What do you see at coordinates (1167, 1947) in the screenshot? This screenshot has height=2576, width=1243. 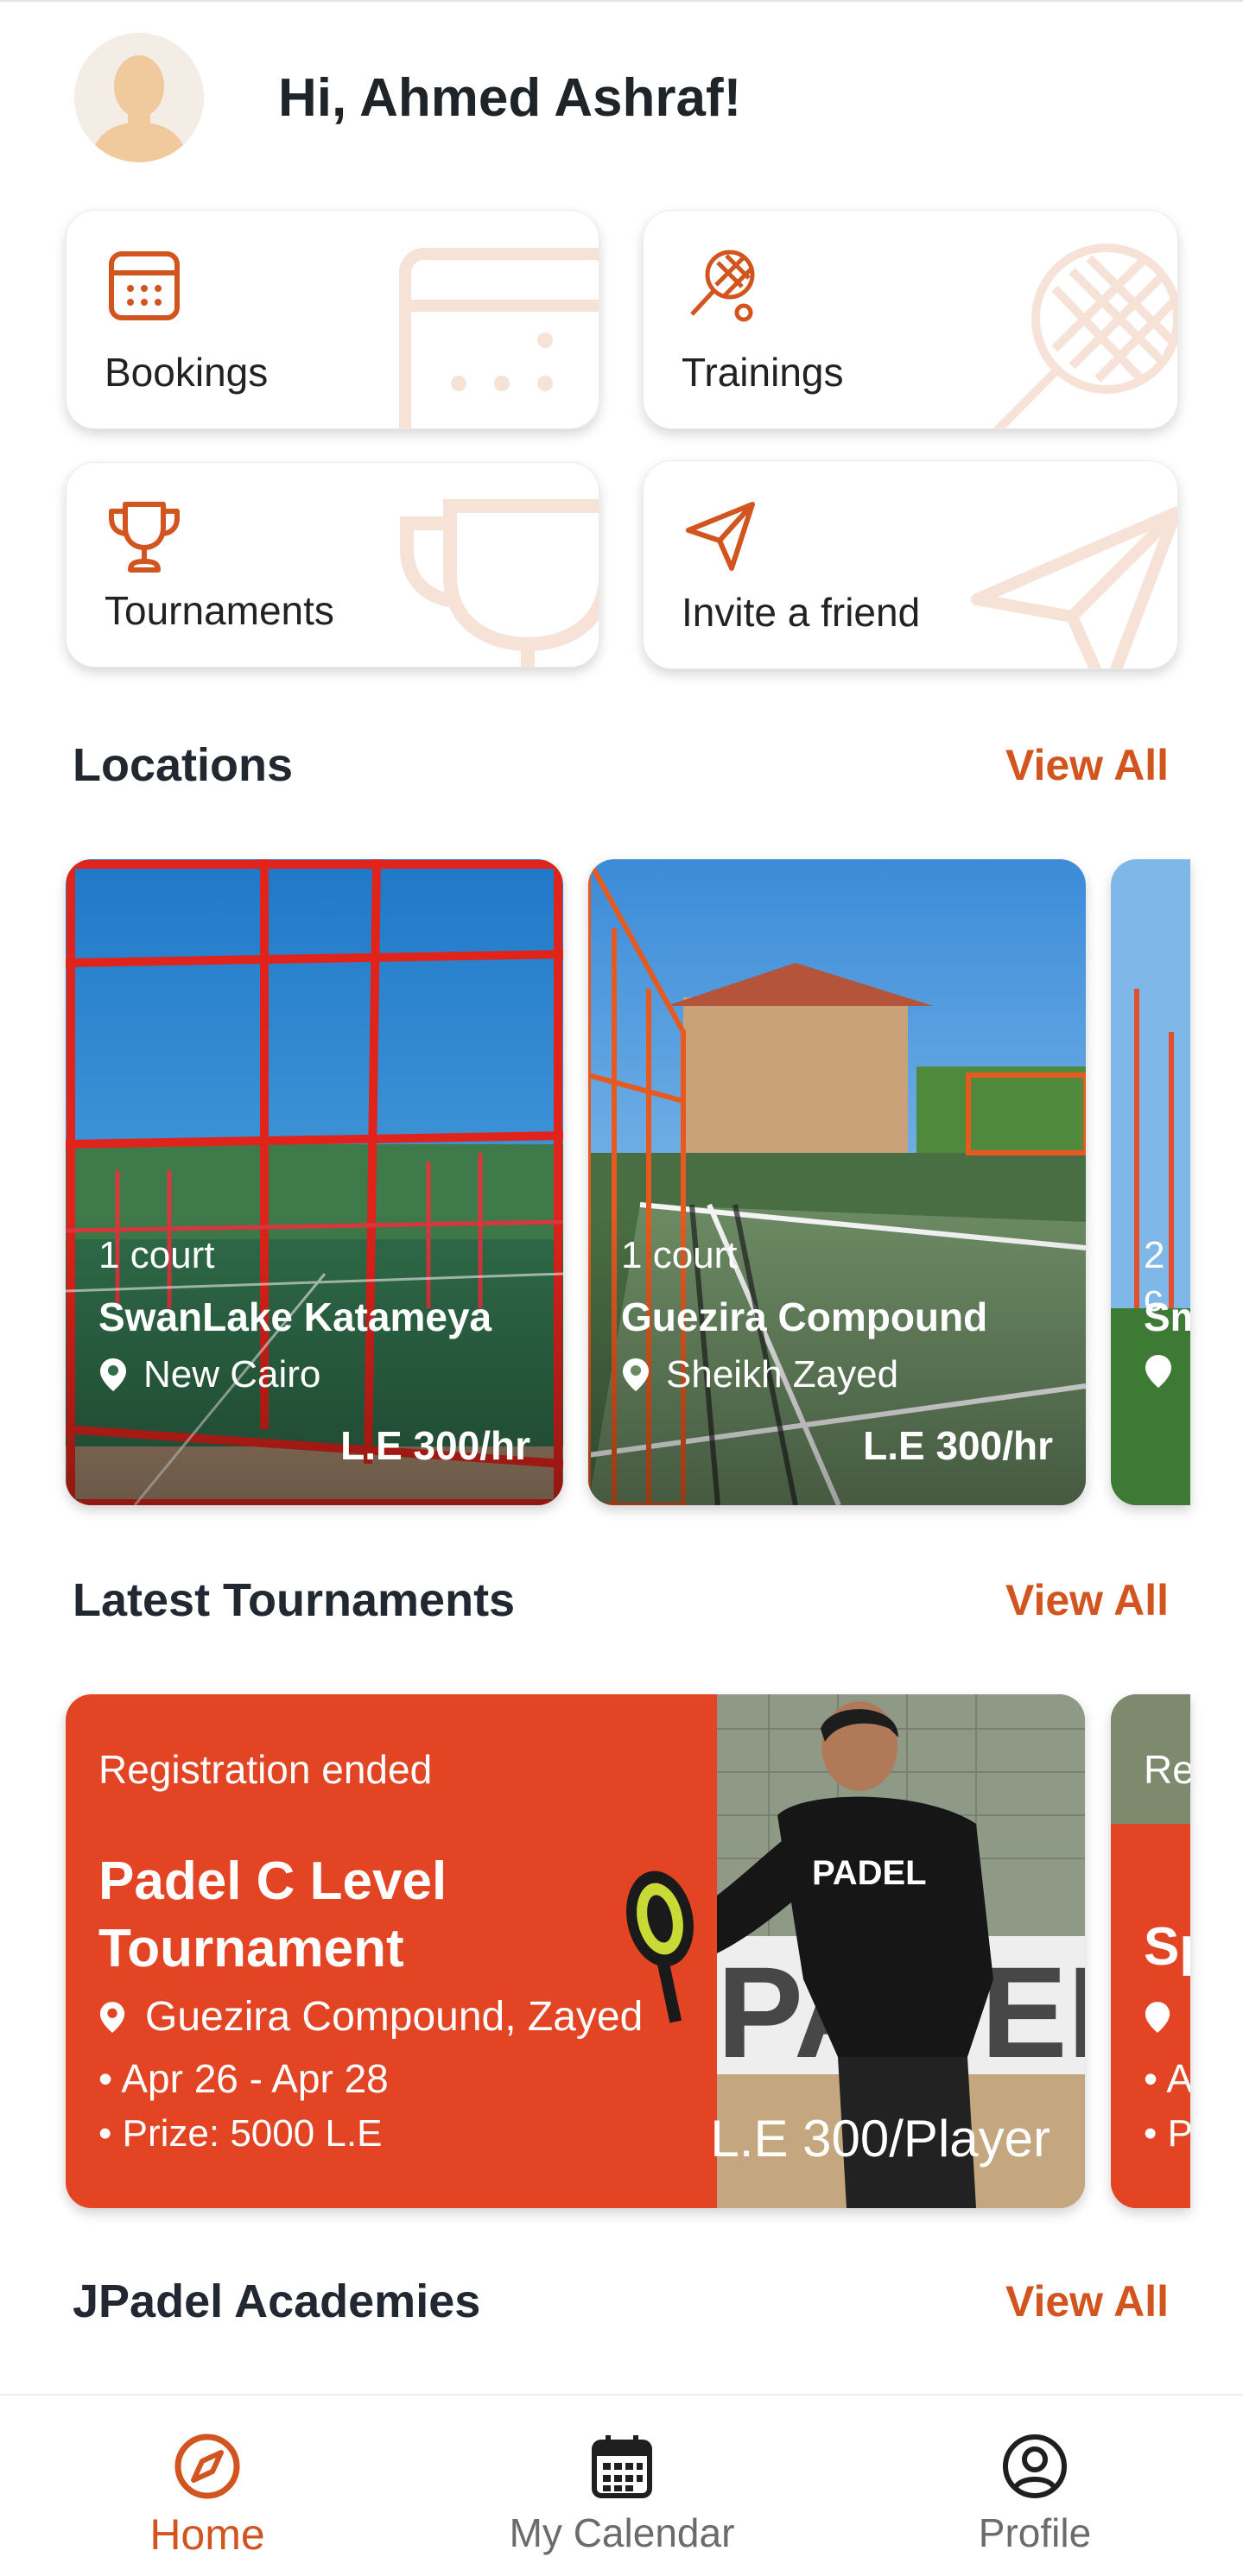 I see `tournament-name: Sp` at bounding box center [1167, 1947].